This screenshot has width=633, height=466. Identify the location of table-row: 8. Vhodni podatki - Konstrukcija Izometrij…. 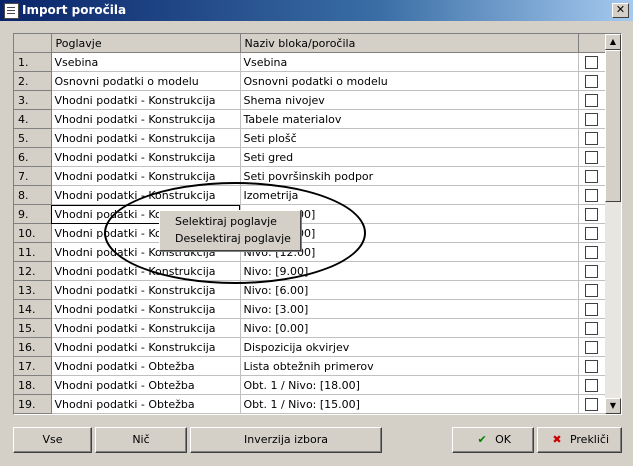
(310, 195).